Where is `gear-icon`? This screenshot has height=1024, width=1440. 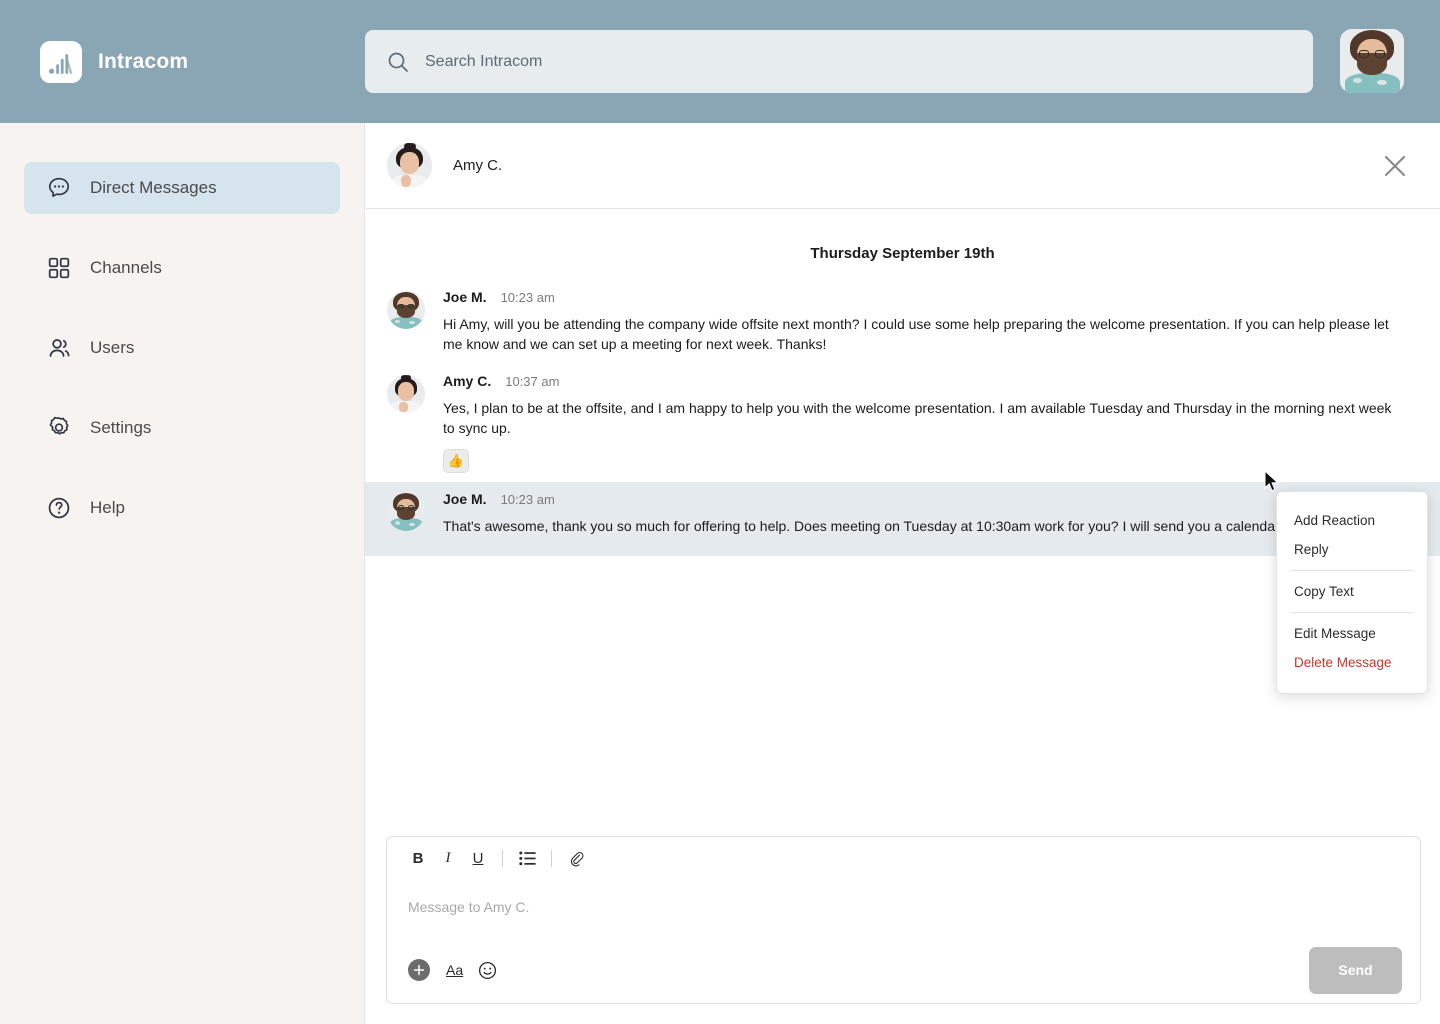
gear-icon is located at coordinates (59, 425).